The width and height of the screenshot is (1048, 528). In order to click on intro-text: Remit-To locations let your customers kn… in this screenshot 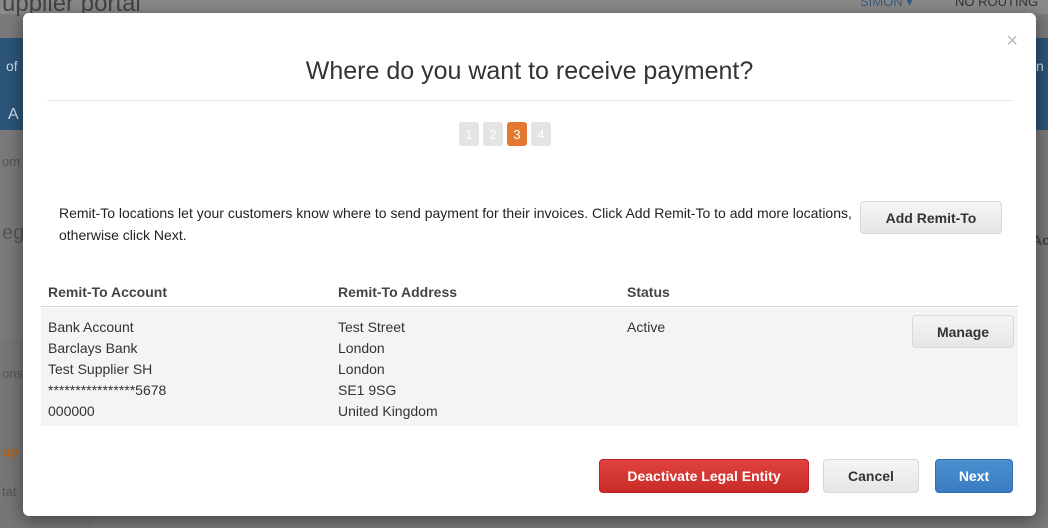, I will do `click(455, 224)`.